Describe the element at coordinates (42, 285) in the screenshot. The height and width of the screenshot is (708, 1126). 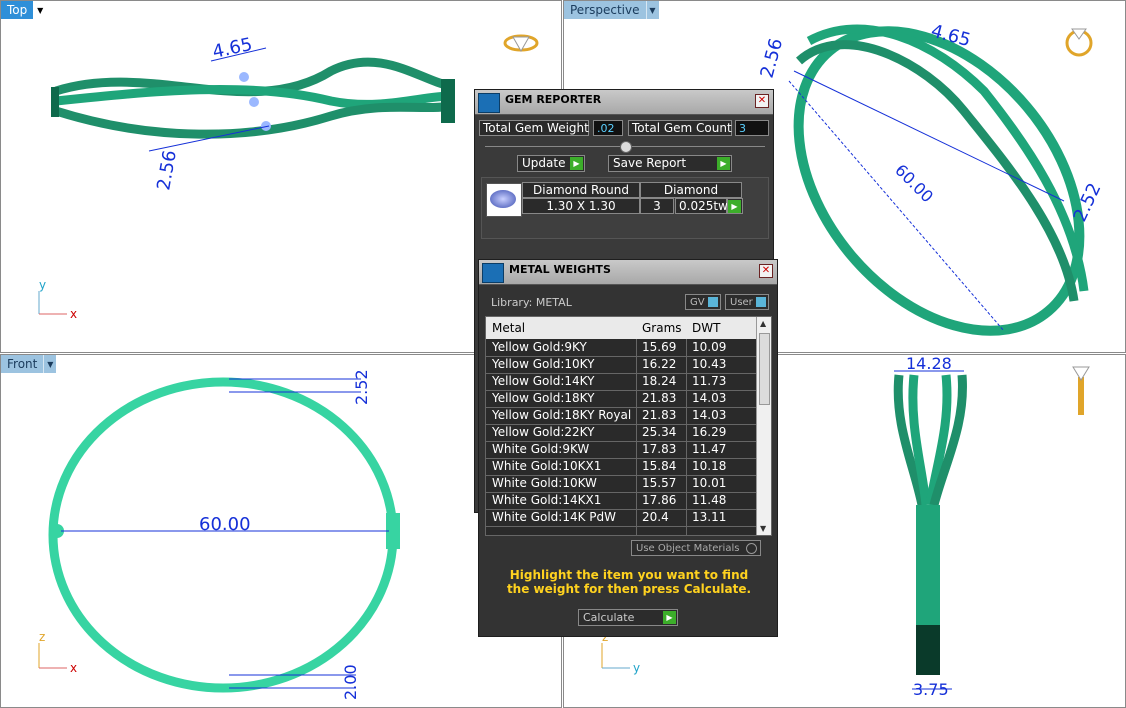
I see `axis-label: y` at that location.